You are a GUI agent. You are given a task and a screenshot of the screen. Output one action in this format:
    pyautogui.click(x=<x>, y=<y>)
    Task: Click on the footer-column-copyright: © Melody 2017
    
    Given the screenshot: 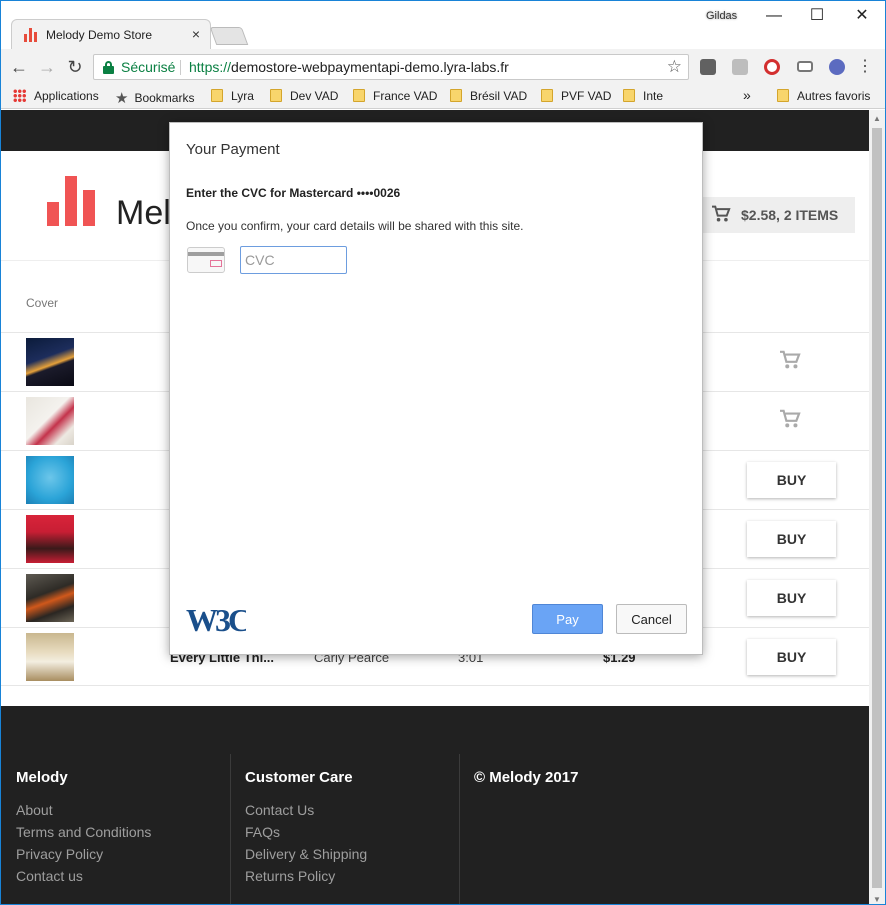 What is the action you would take?
    pyautogui.click(x=526, y=829)
    